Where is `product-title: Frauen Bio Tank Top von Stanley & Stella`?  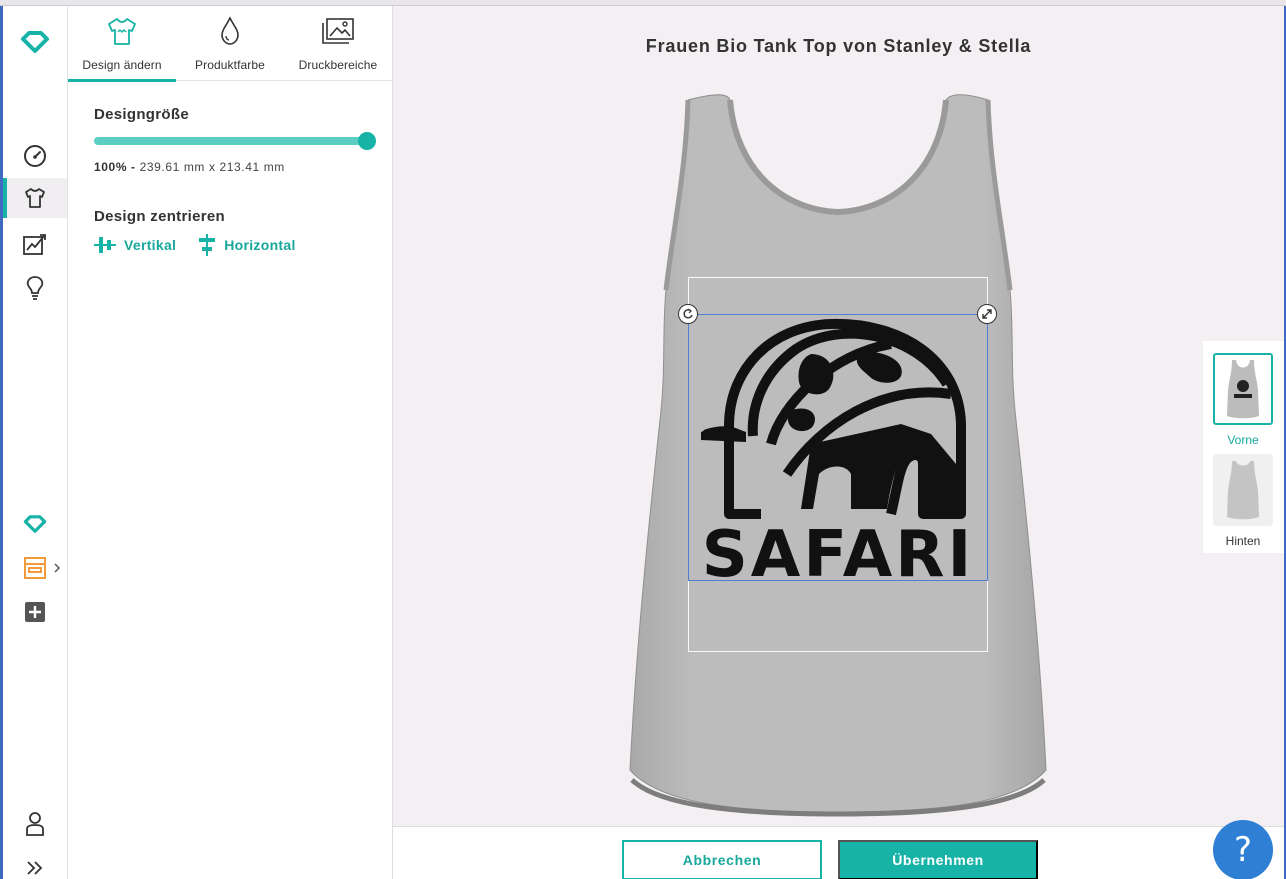 product-title: Frauen Bio Tank Top von Stanley & Stella is located at coordinates (838, 46).